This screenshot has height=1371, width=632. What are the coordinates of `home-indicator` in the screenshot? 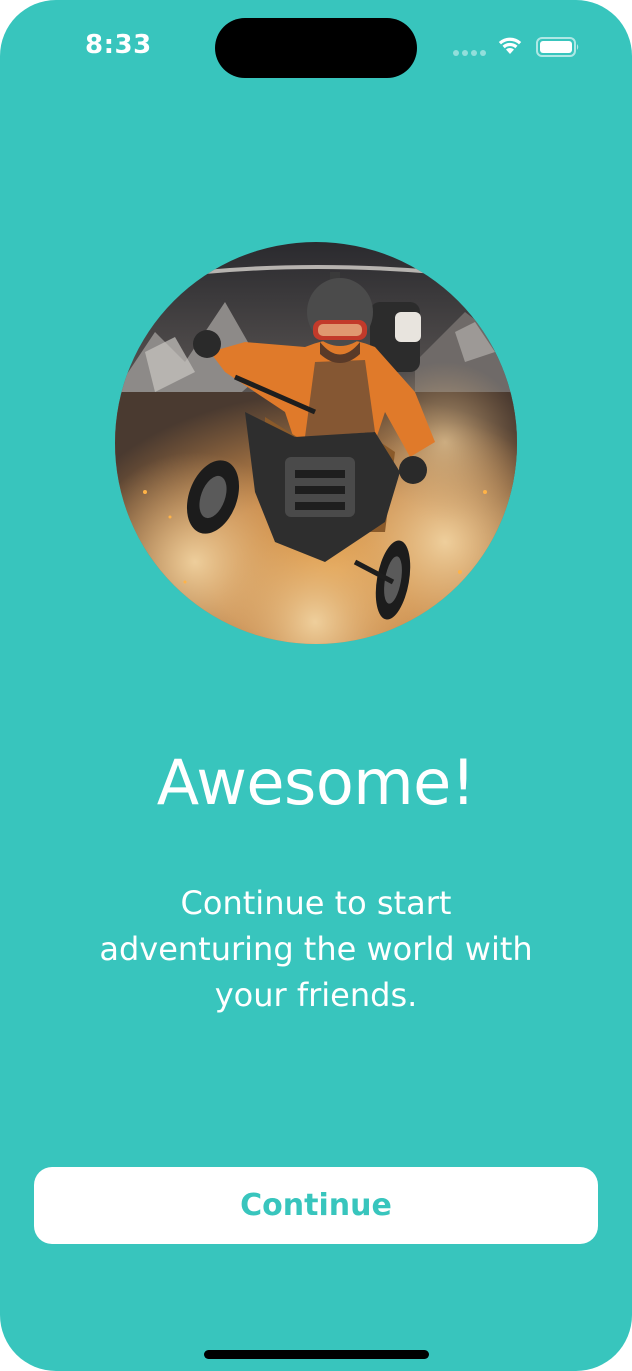 It's located at (316, 1354).